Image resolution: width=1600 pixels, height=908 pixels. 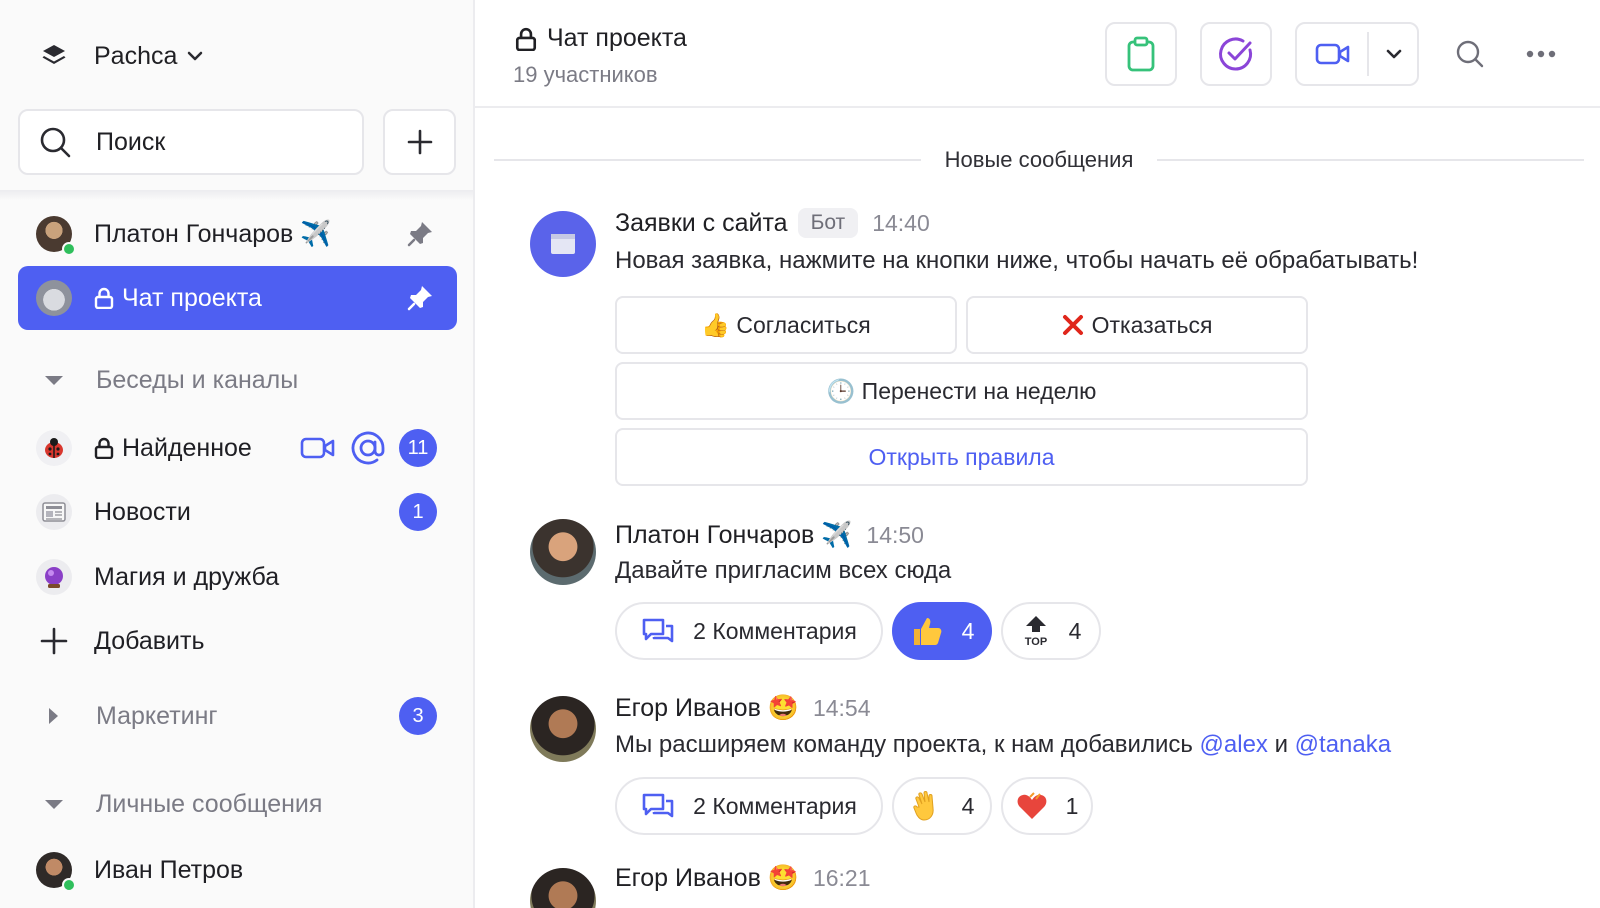 What do you see at coordinates (157, 715) in the screenshot?
I see `section-label: Маркетинг` at bounding box center [157, 715].